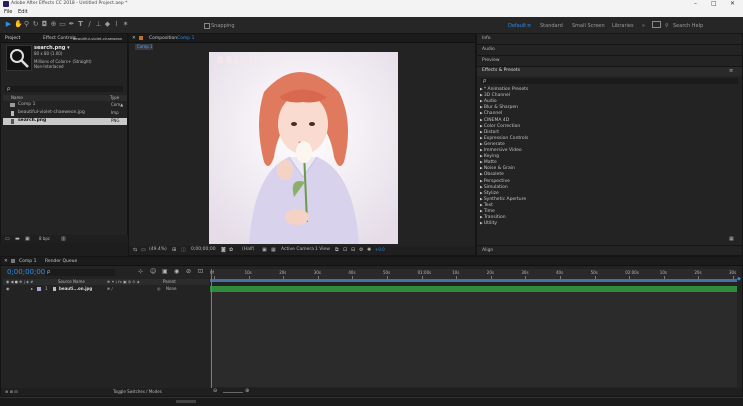 The height and width of the screenshot is (406, 743). What do you see at coordinates (609, 81) in the screenshot?
I see `effects-search-field: ρ` at bounding box center [609, 81].